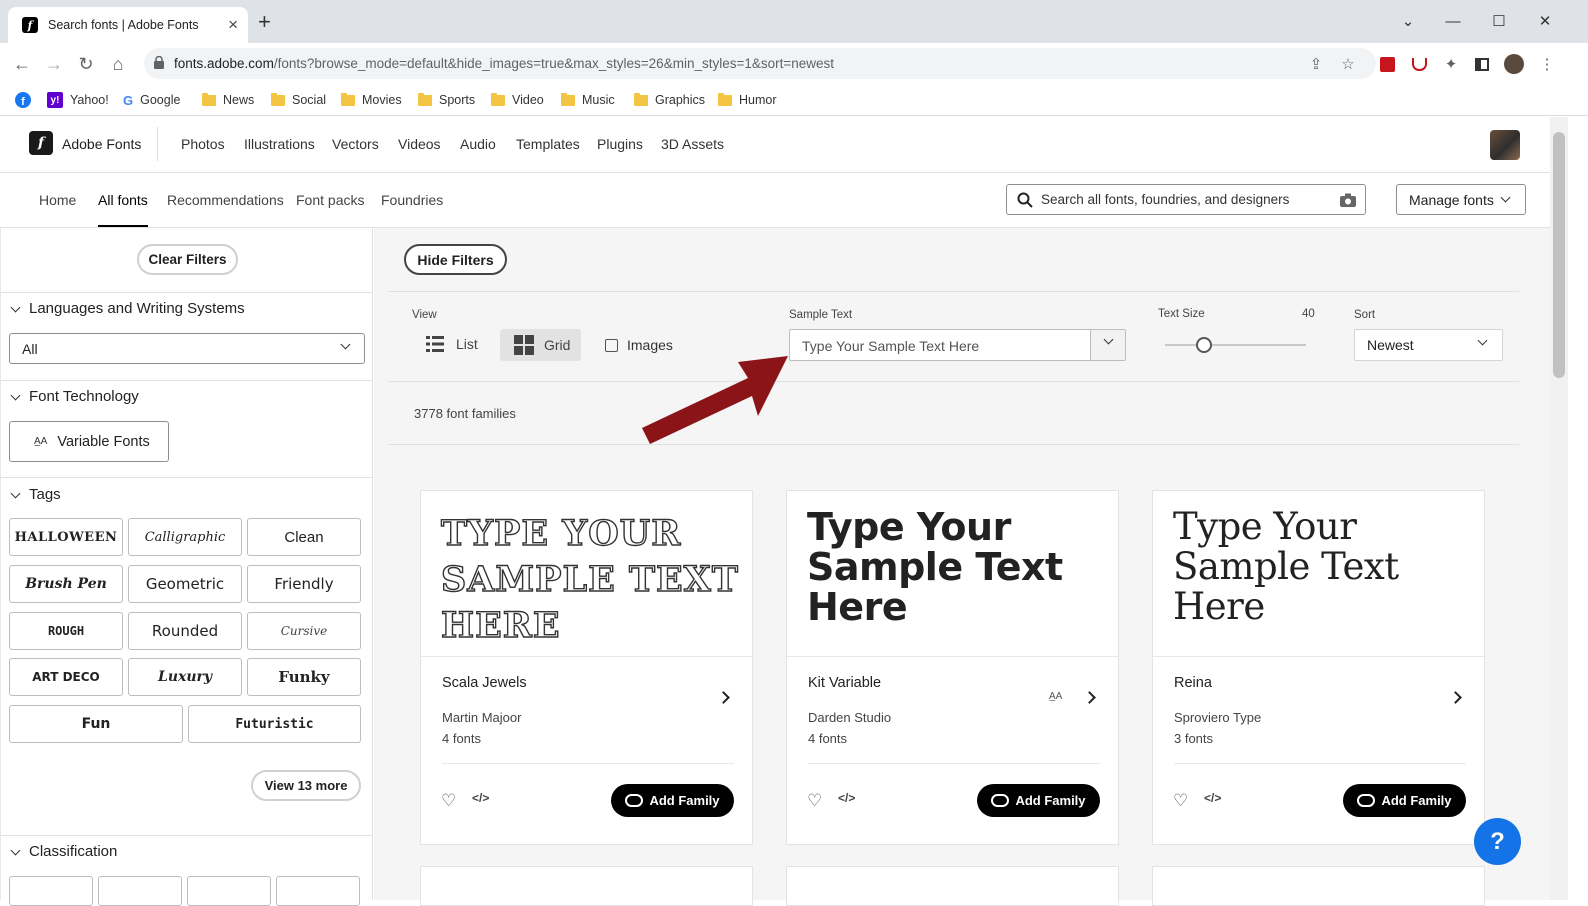  Describe the element at coordinates (1559, 255) in the screenshot. I see `scrollbar-thumb` at that location.